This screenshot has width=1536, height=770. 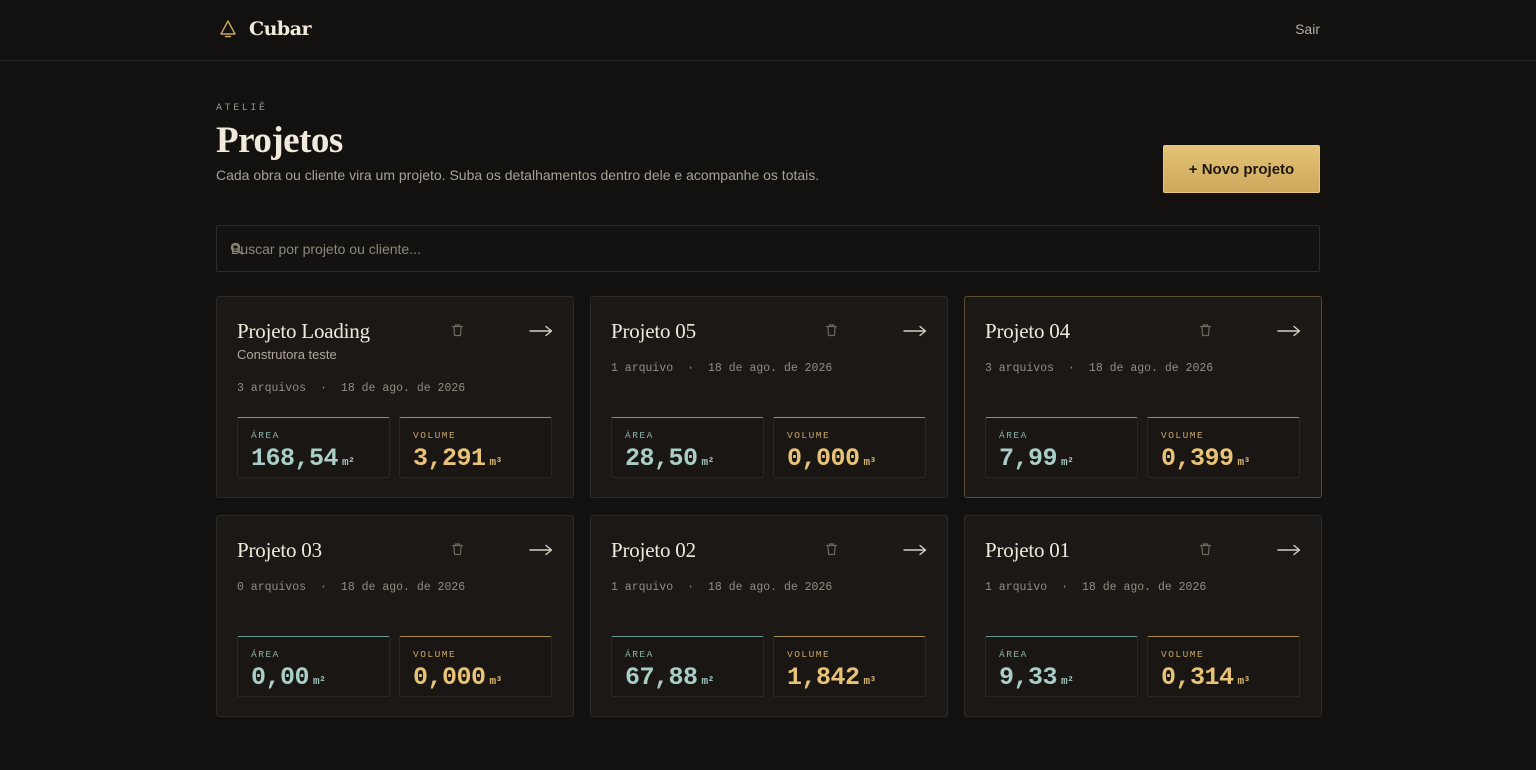 I want to click on volume-stat: VOLUME 0,399 m³, so click(x=1223, y=447).